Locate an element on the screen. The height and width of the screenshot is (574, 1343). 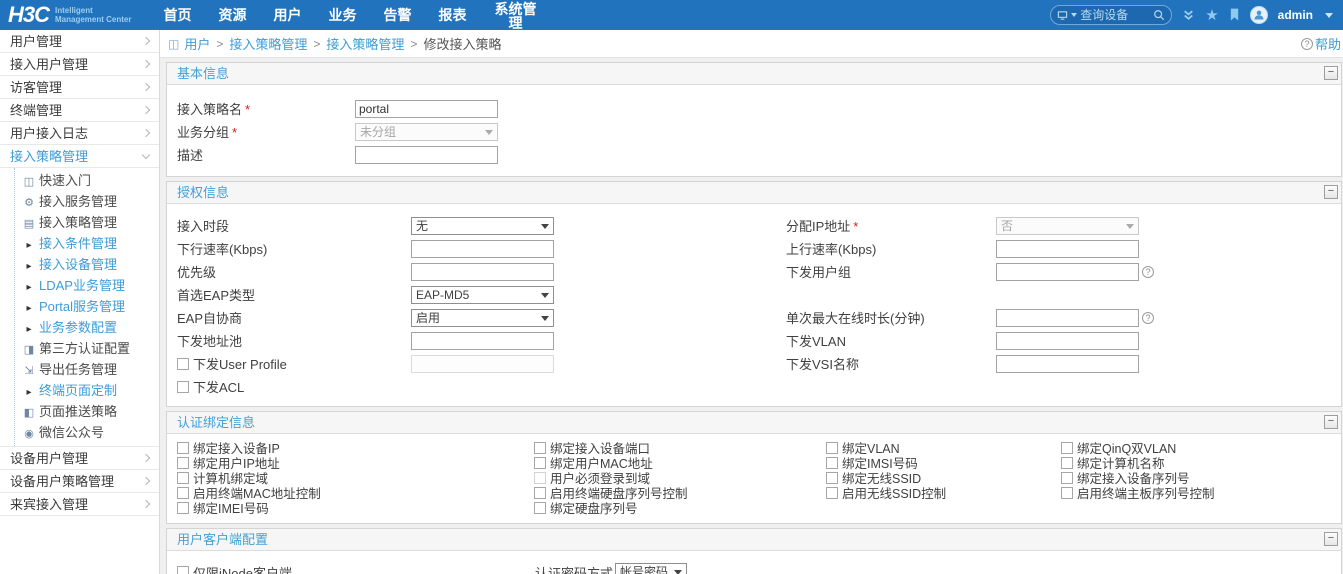
sidebar-item-access-policy-management: 接入策略管理 is located at coordinates (79, 156).